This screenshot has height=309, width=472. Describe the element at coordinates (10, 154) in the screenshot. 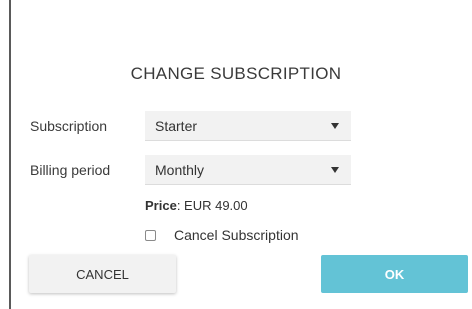

I see `left-divider` at that location.